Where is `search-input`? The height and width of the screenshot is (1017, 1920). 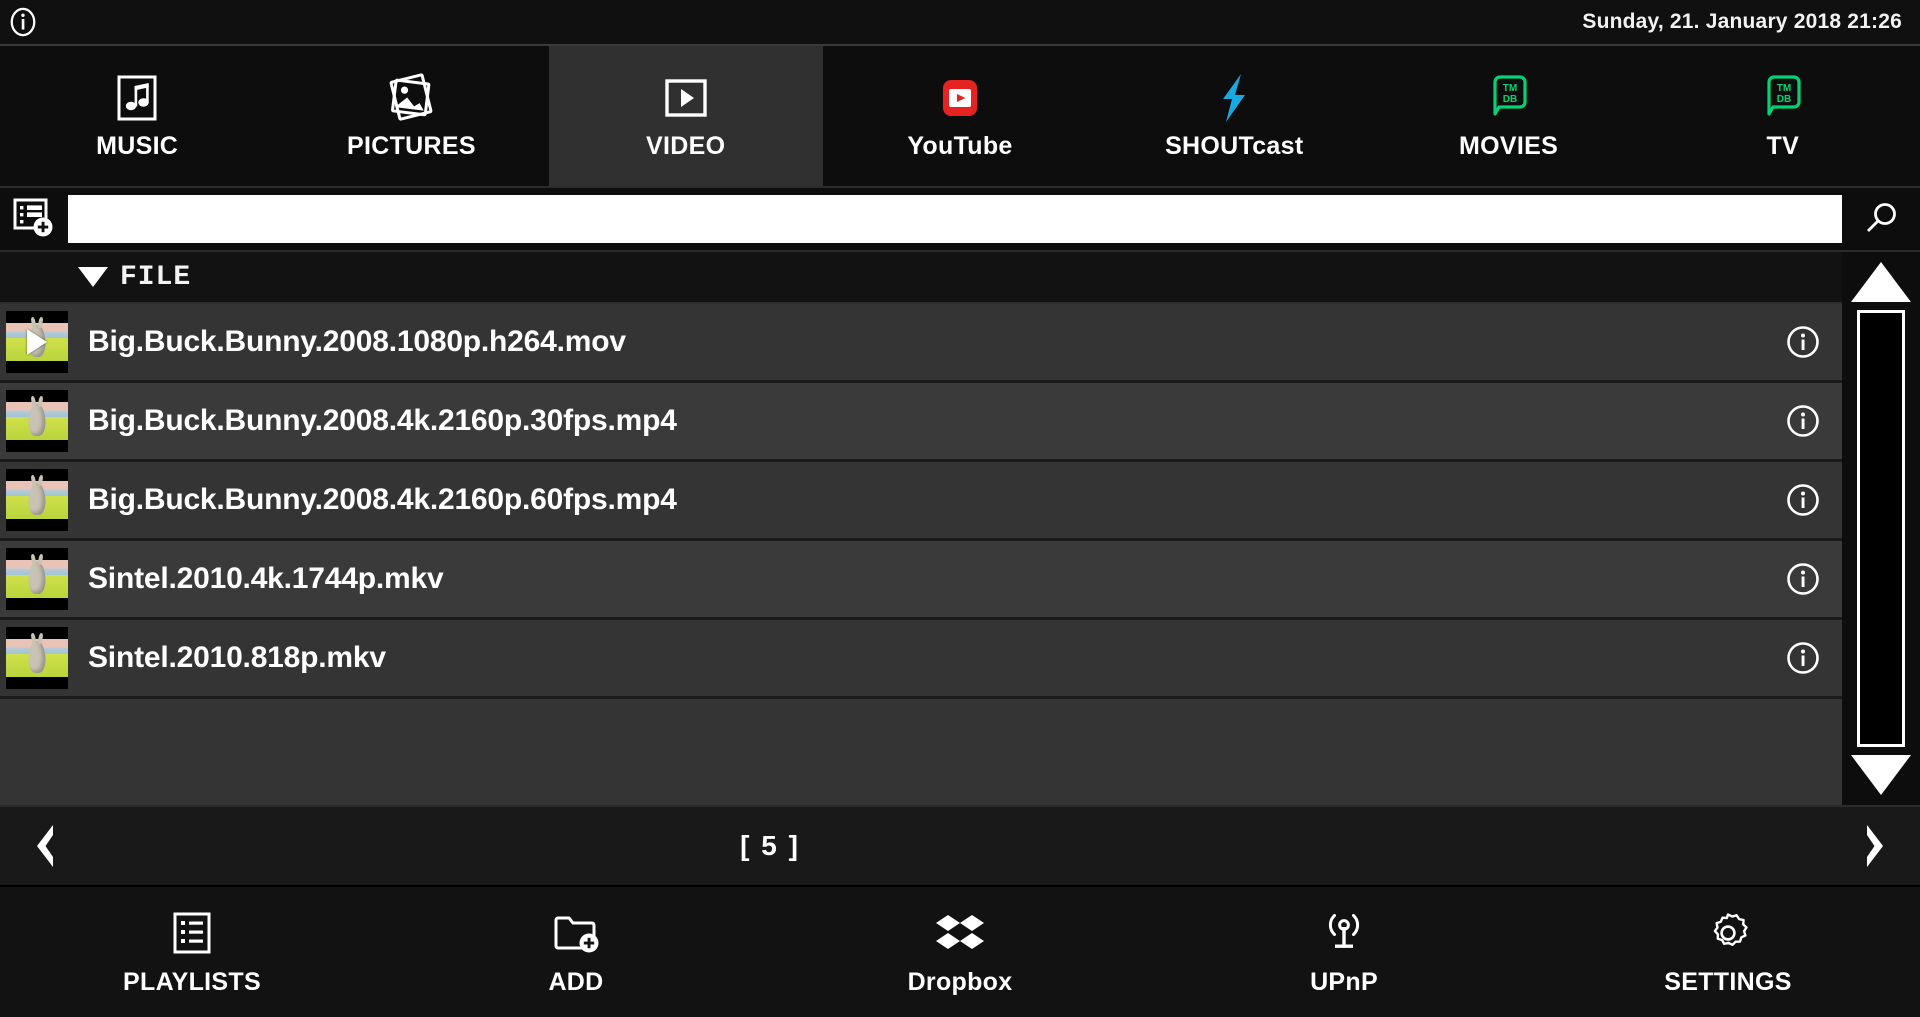 search-input is located at coordinates (955, 219).